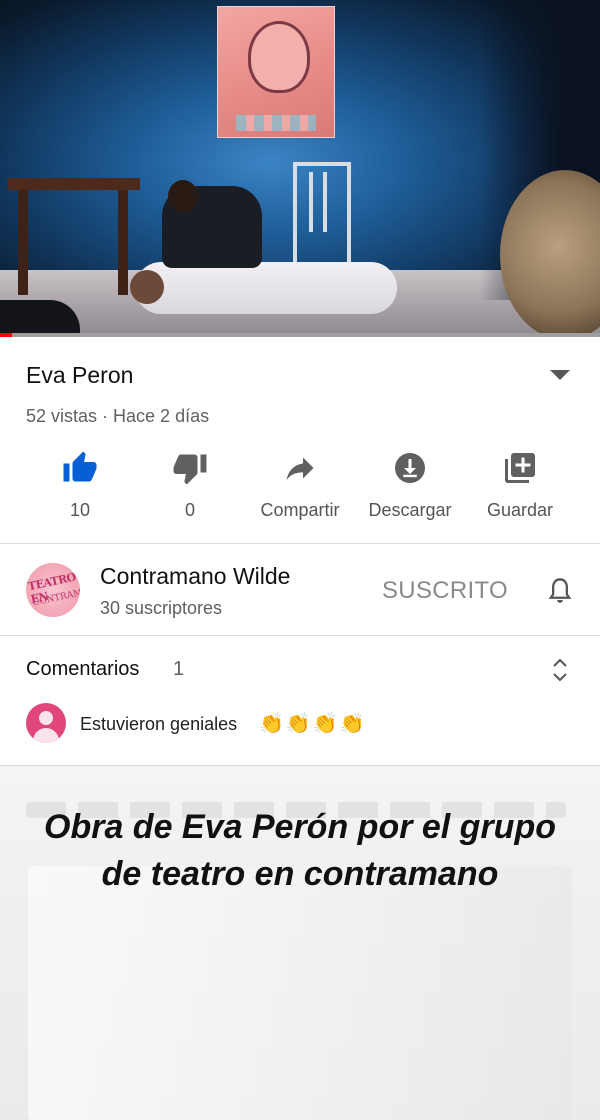  What do you see at coordinates (46, 718) in the screenshot?
I see `avatar-head` at bounding box center [46, 718].